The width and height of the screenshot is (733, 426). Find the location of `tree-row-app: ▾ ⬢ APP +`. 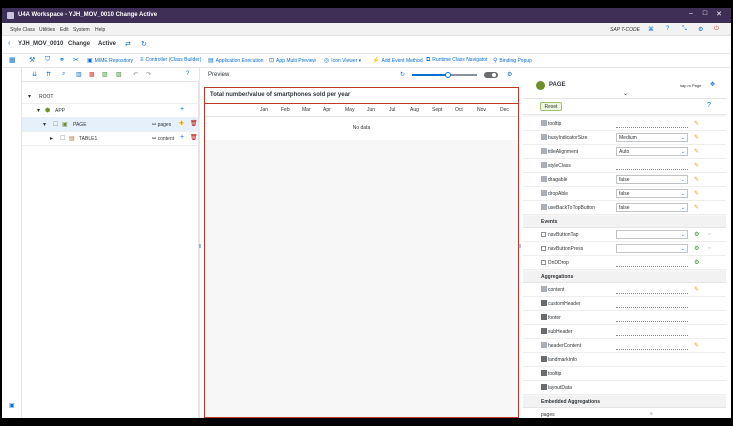

tree-row-app: ▾ ⬢ APP + is located at coordinates (111, 111).